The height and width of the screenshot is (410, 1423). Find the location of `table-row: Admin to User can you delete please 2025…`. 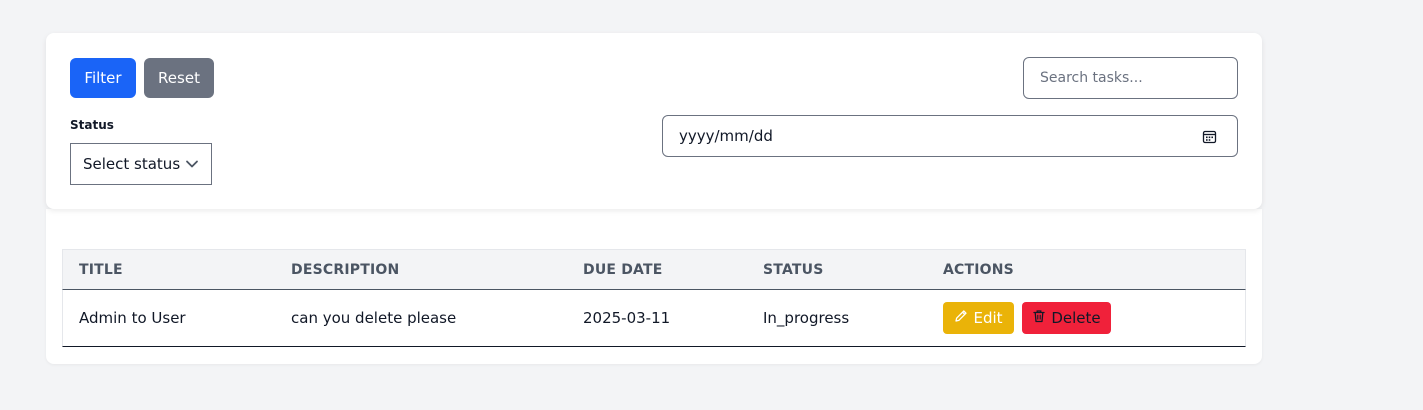

table-row: Admin to User can you delete please 2025… is located at coordinates (654, 318).